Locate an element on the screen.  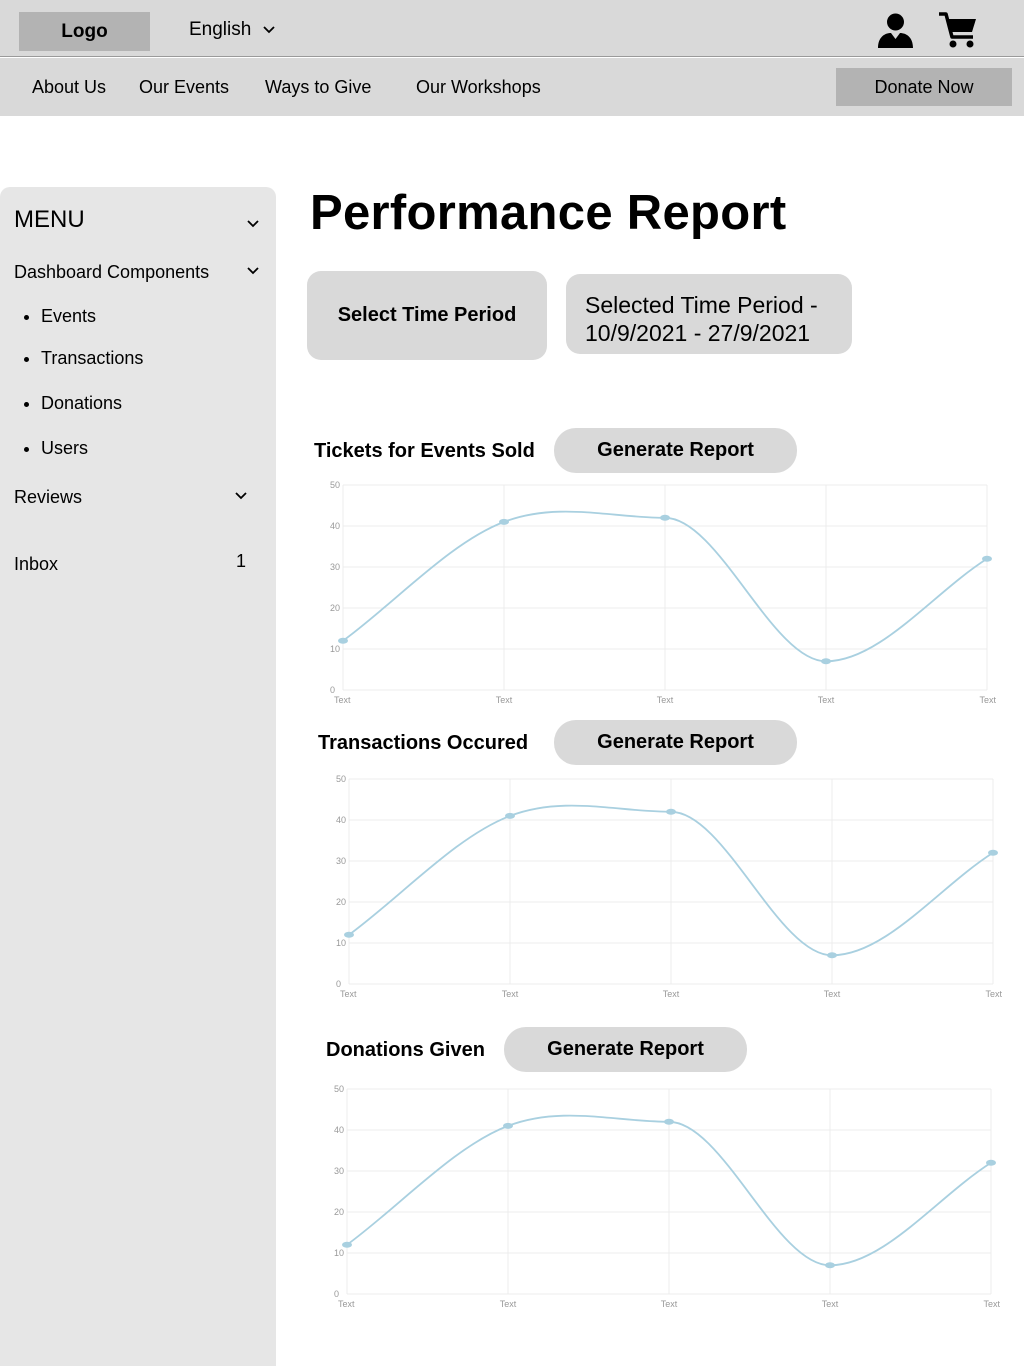
language-selector: English is located at coordinates (232, 30).